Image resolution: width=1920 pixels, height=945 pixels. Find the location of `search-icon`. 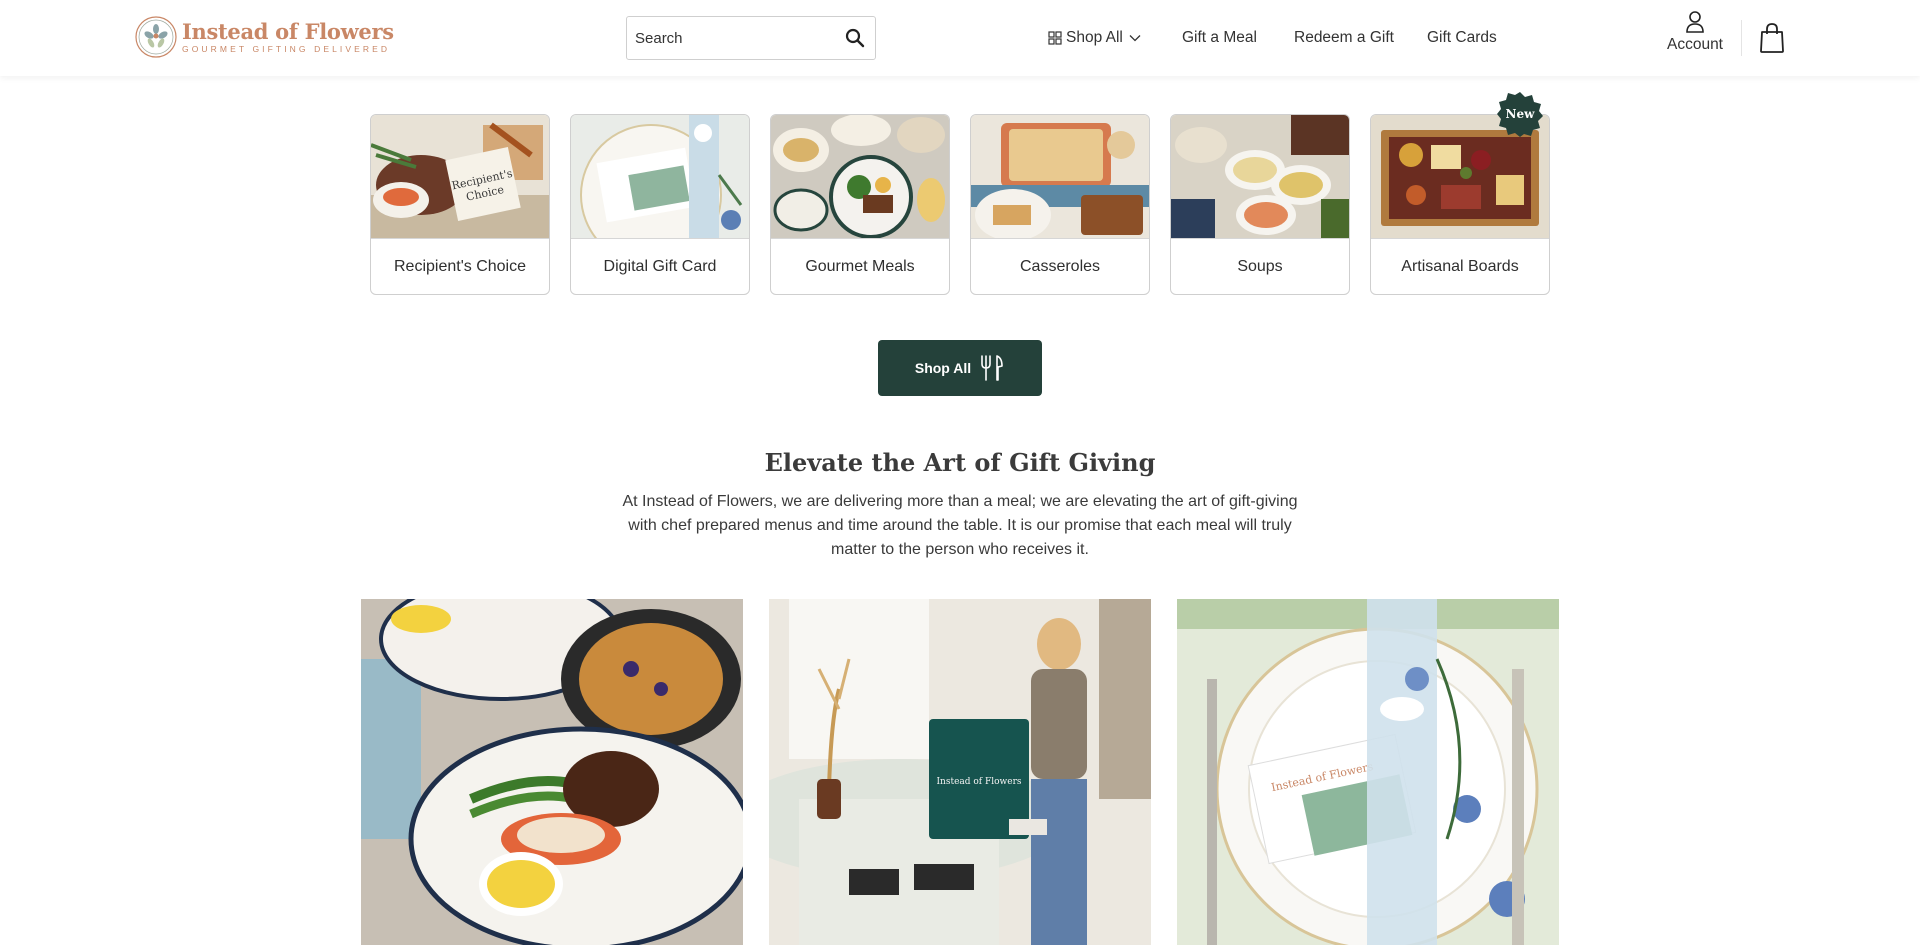

search-icon is located at coordinates (855, 38).